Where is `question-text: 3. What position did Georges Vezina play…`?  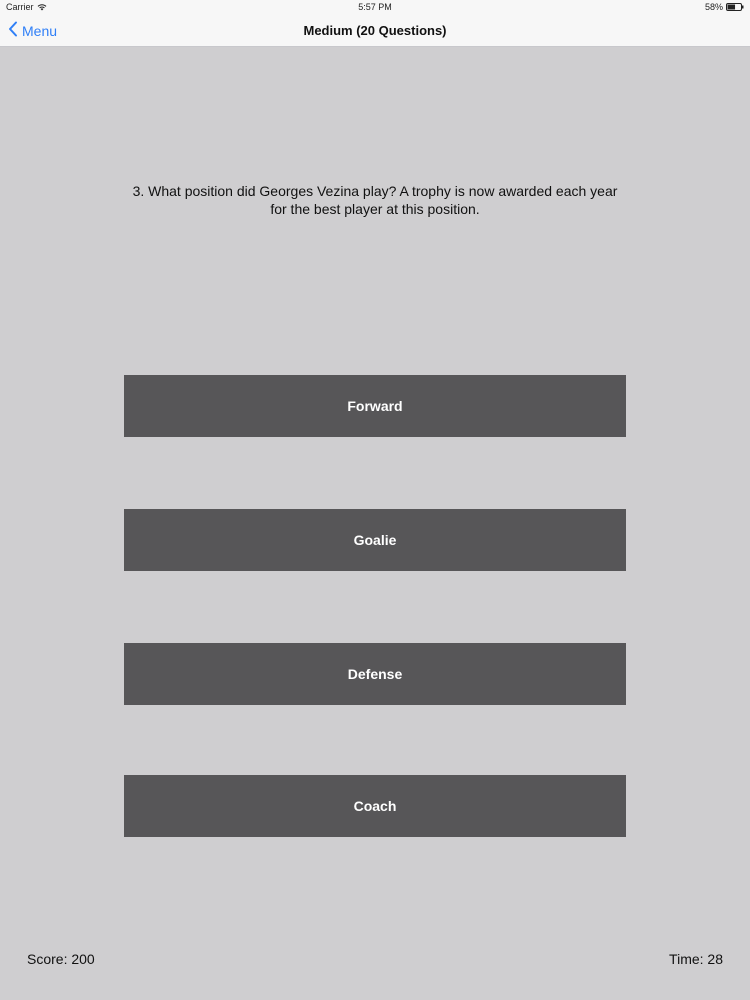
question-text: 3. What position did Georges Vezina play… is located at coordinates (375, 200).